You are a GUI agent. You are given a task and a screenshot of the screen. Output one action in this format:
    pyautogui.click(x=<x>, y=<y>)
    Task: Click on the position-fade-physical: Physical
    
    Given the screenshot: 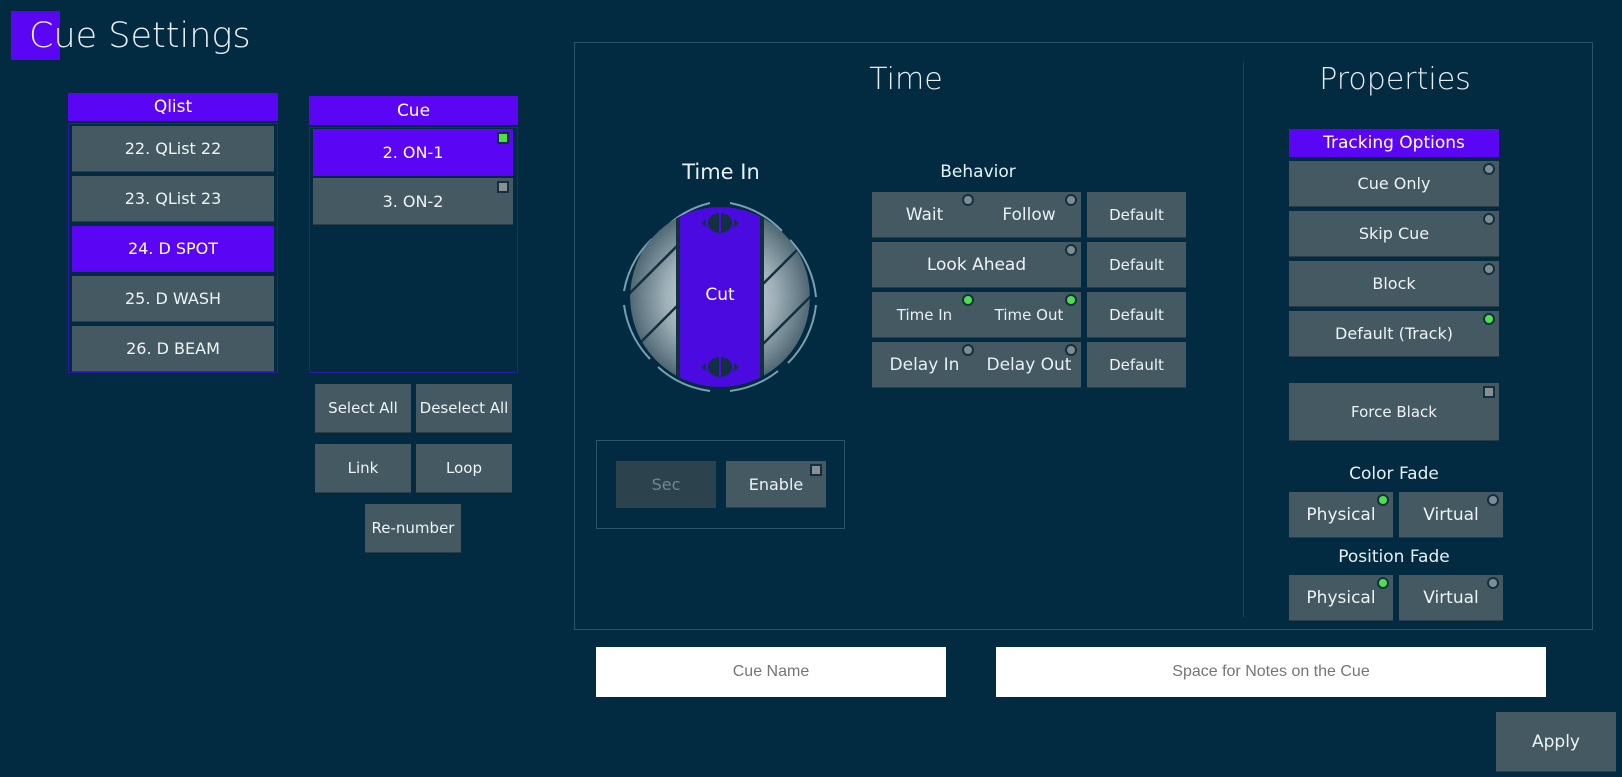 What is the action you would take?
    pyautogui.click(x=1341, y=598)
    